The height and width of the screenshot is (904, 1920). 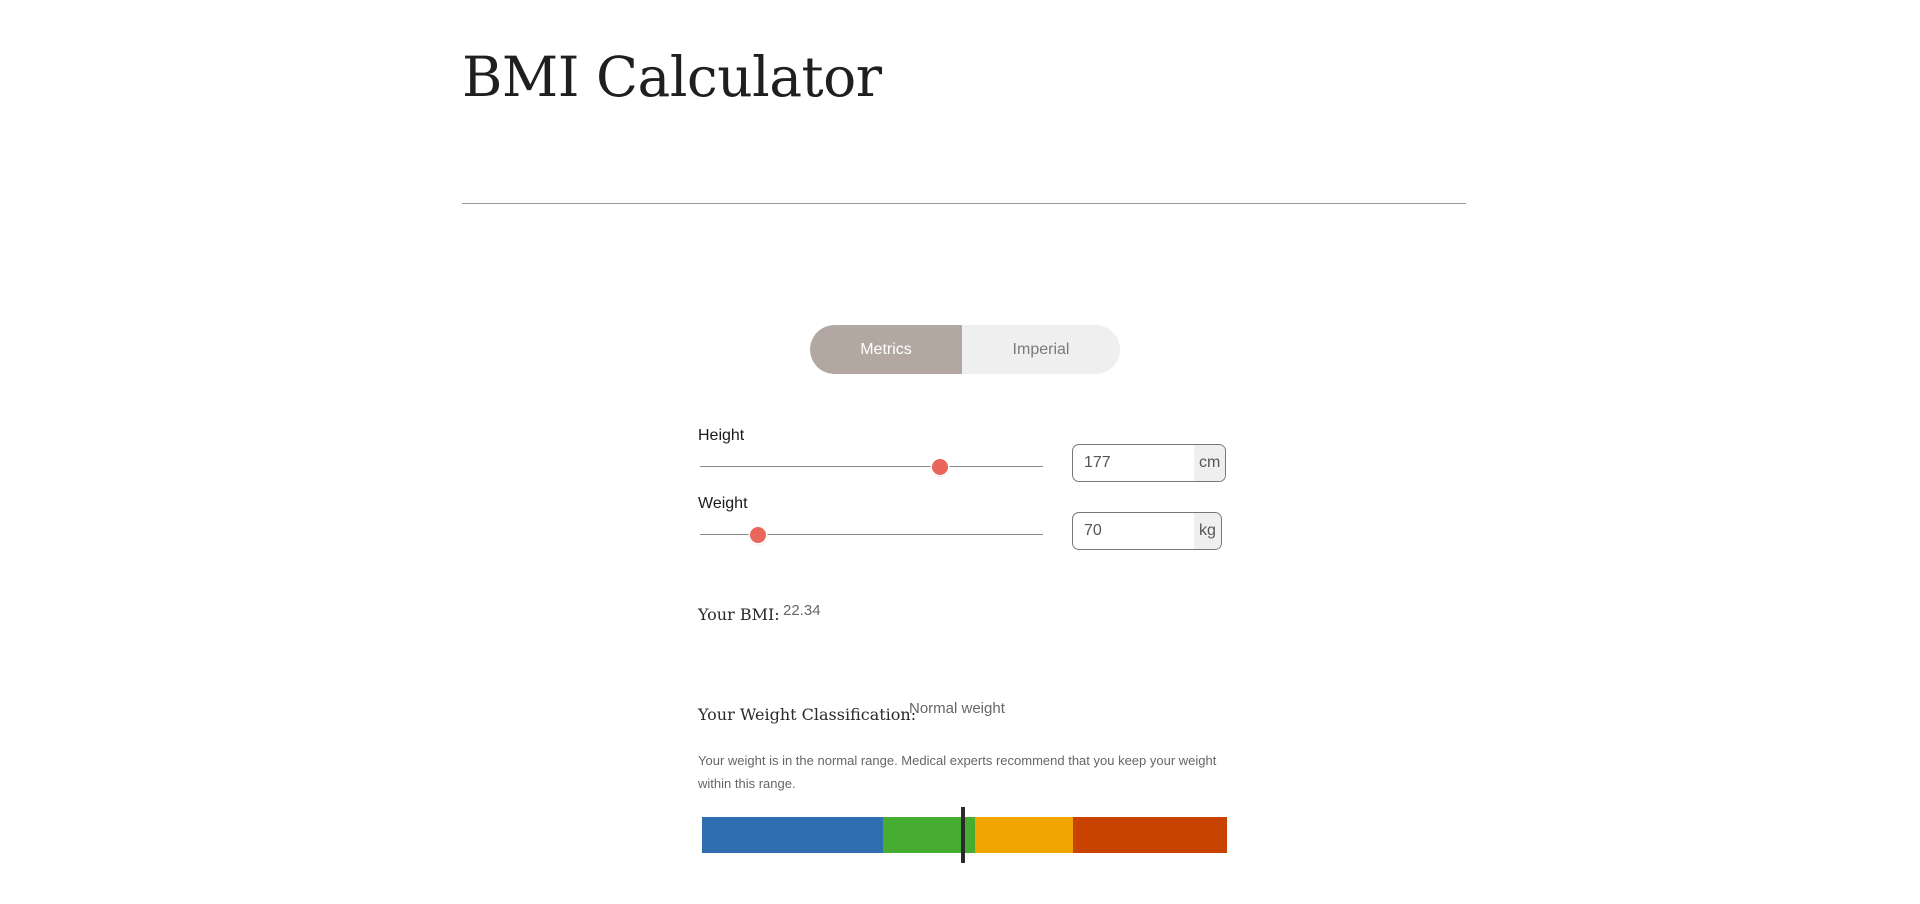 I want to click on classification-label: Your Weight Classification:, so click(x=807, y=714).